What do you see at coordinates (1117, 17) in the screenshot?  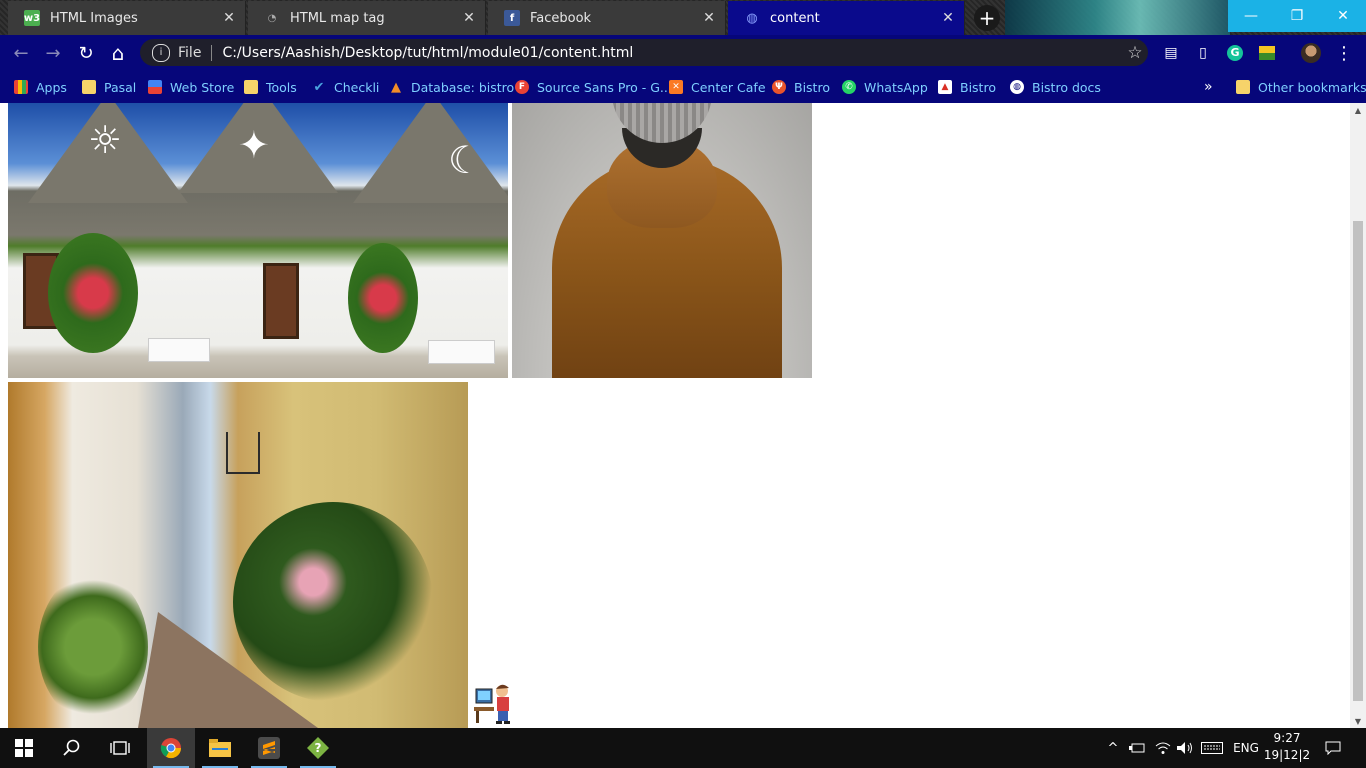 I see `theme-image` at bounding box center [1117, 17].